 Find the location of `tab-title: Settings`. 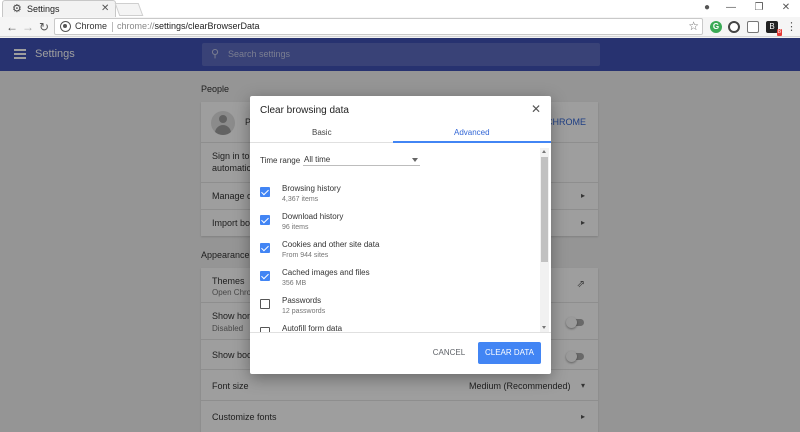

tab-title: Settings is located at coordinates (43, 9).